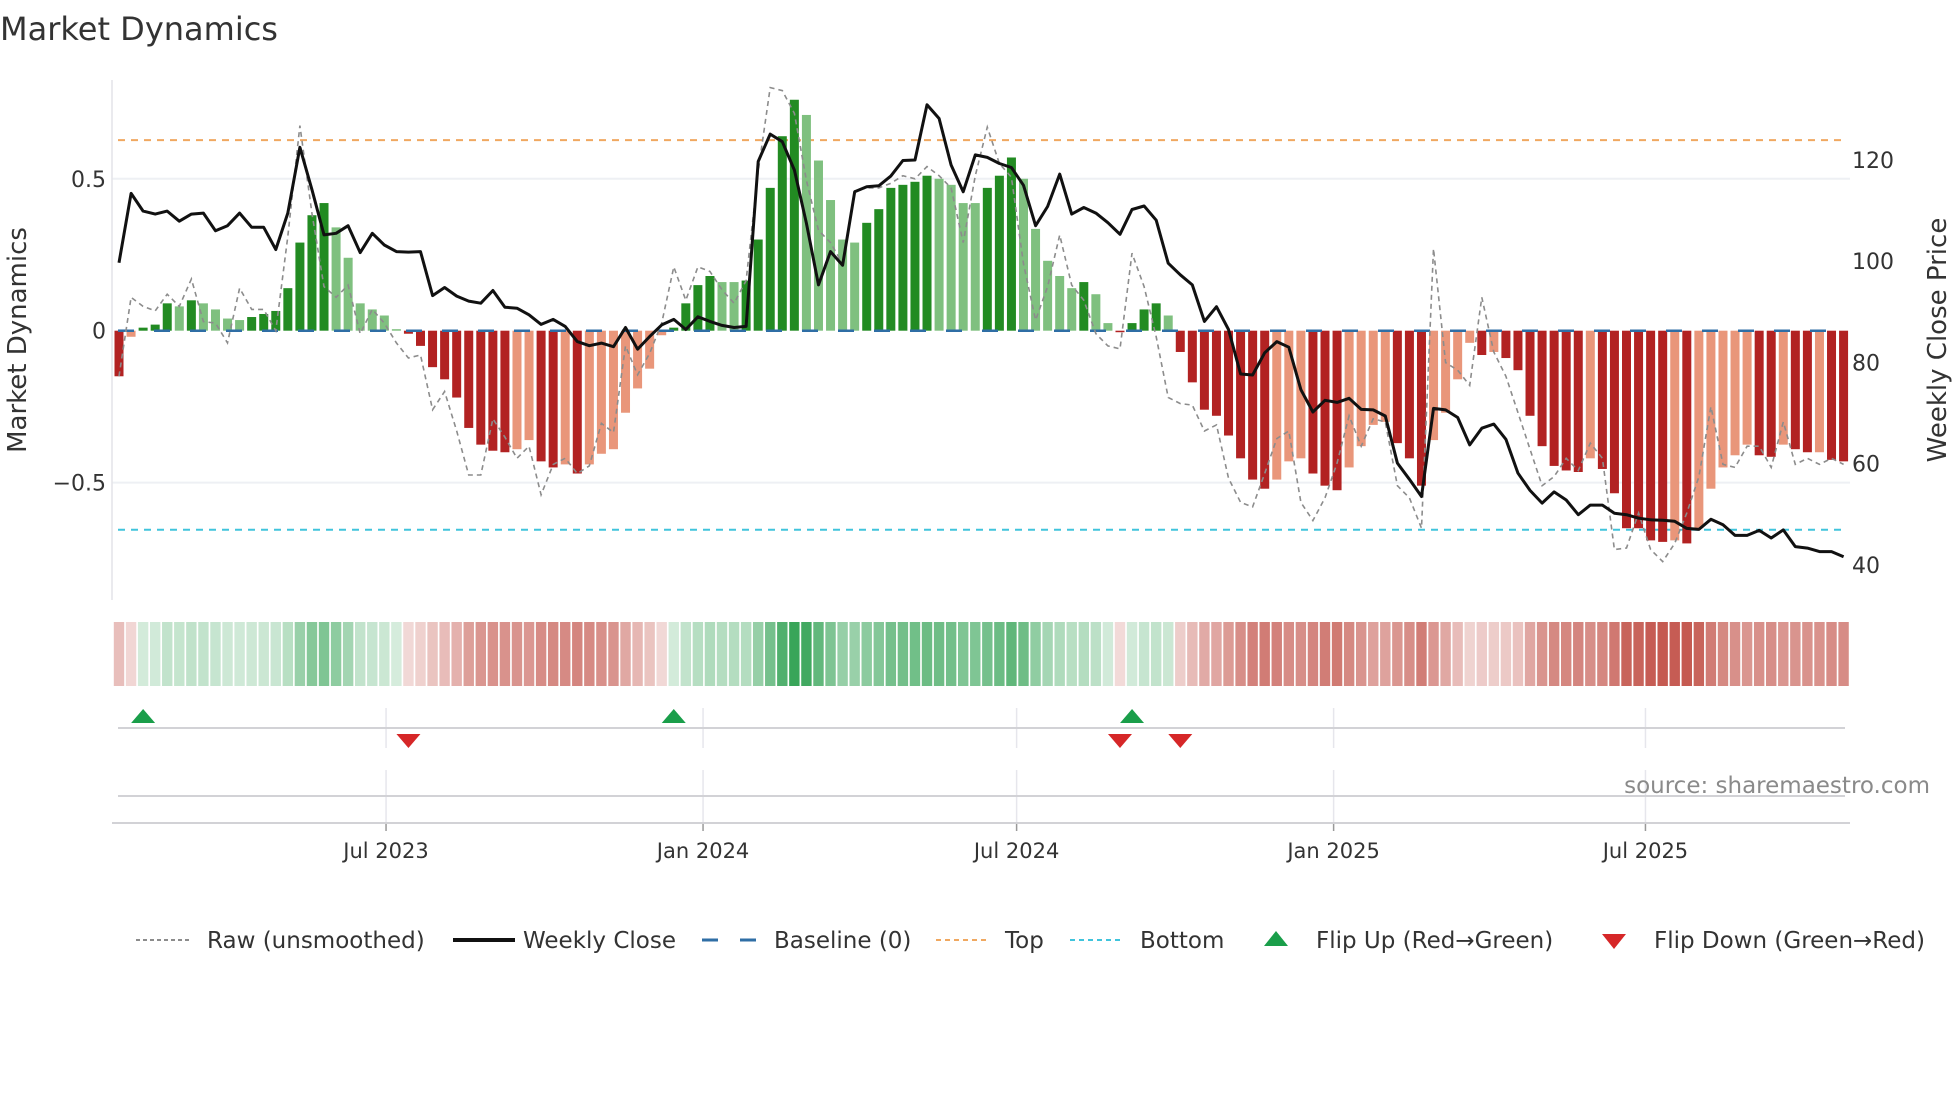 The height and width of the screenshot is (1102, 1960). Describe the element at coordinates (1866, 363) in the screenshot. I see `y2-tick-label: 80` at that location.